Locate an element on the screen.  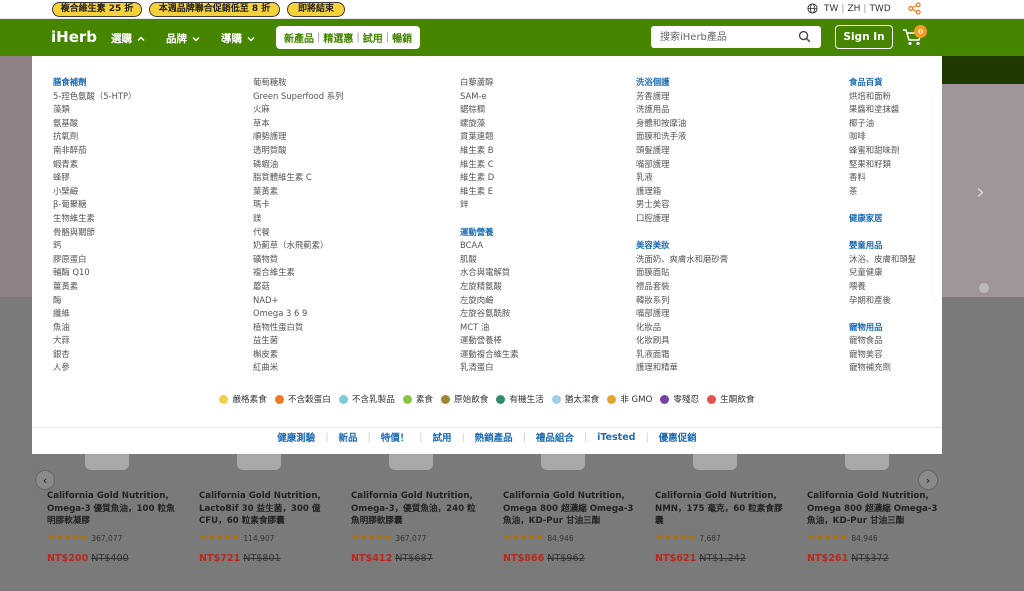
menu-item: 頭髮護理 is located at coordinates (682, 151).